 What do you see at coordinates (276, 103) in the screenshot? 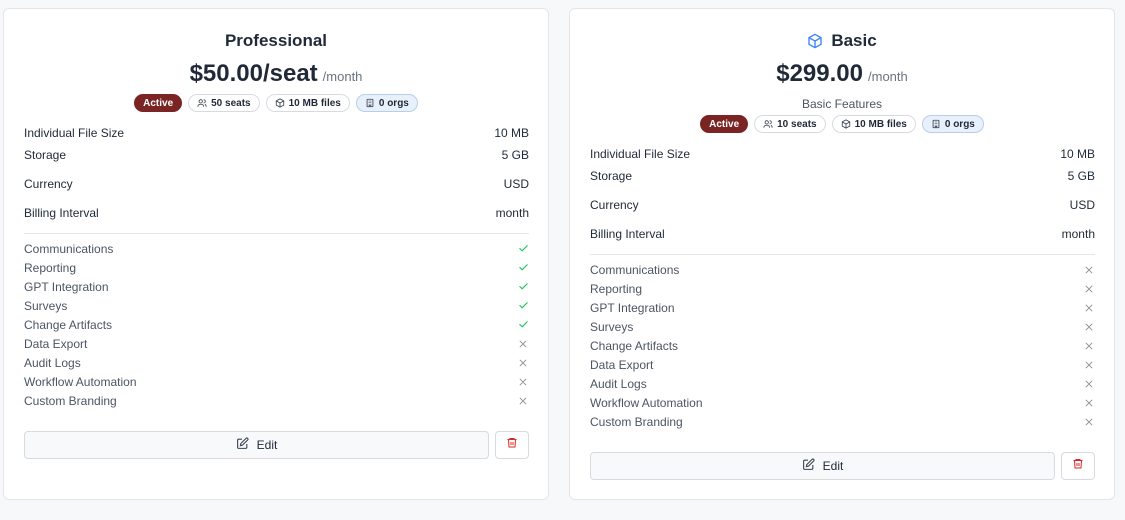
I see `plan-badges: Active 50 seats 10 MB files 0 orgs` at bounding box center [276, 103].